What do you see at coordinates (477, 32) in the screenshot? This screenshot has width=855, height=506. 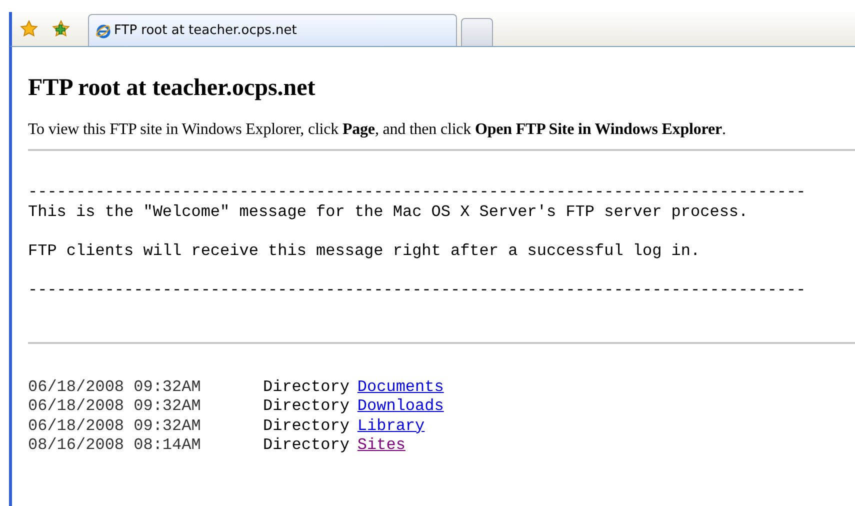 I see `new-tab-button` at bounding box center [477, 32].